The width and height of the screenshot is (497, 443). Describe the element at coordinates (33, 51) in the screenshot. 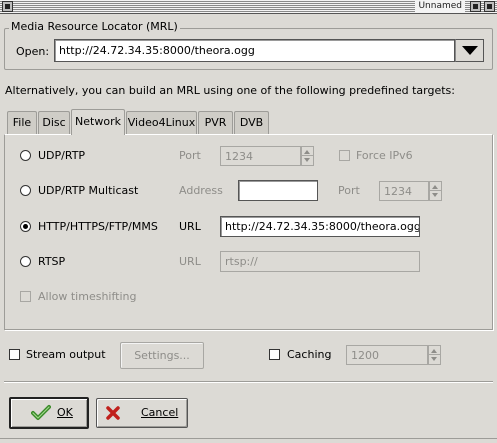

I see `open-label: Open:` at that location.